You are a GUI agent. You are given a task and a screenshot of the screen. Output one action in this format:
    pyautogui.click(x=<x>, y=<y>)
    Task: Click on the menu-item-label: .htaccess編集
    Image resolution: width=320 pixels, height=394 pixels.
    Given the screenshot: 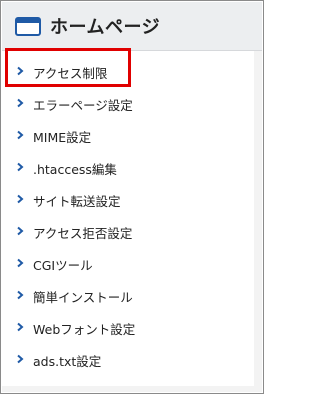 What is the action you would take?
    pyautogui.click(x=75, y=169)
    